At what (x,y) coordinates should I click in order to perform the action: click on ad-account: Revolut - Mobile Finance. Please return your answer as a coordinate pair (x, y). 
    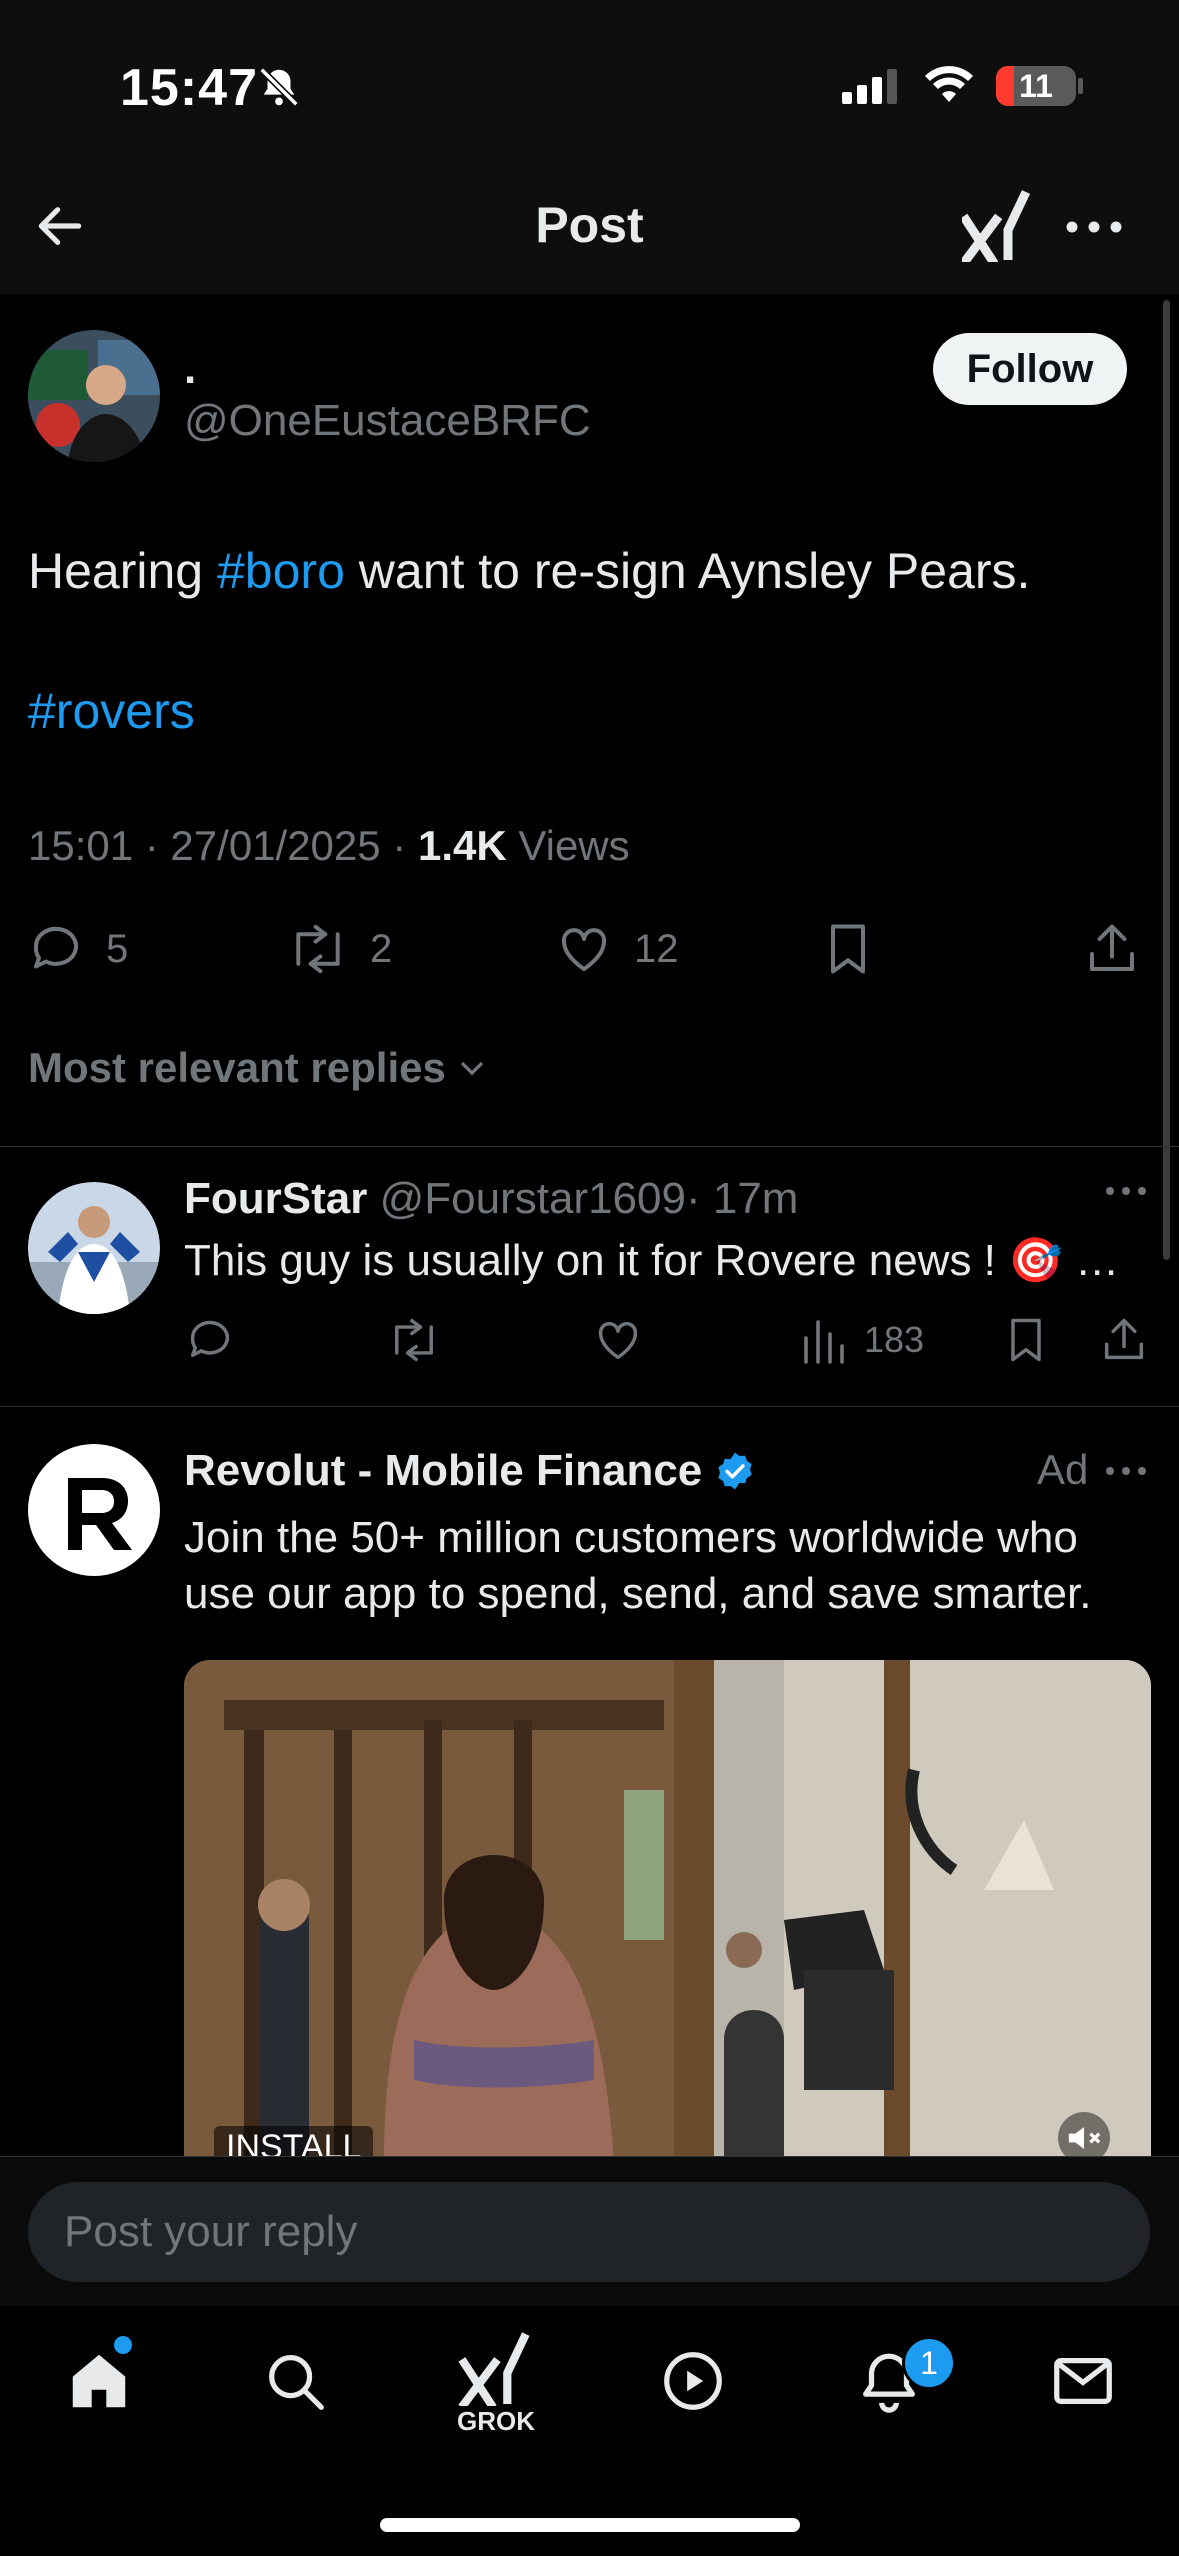
    Looking at the image, I should click on (470, 1471).